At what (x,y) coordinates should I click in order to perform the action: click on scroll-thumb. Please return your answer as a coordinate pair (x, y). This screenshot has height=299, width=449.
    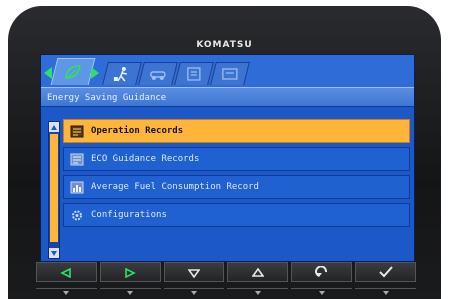
    Looking at the image, I should click on (54, 188).